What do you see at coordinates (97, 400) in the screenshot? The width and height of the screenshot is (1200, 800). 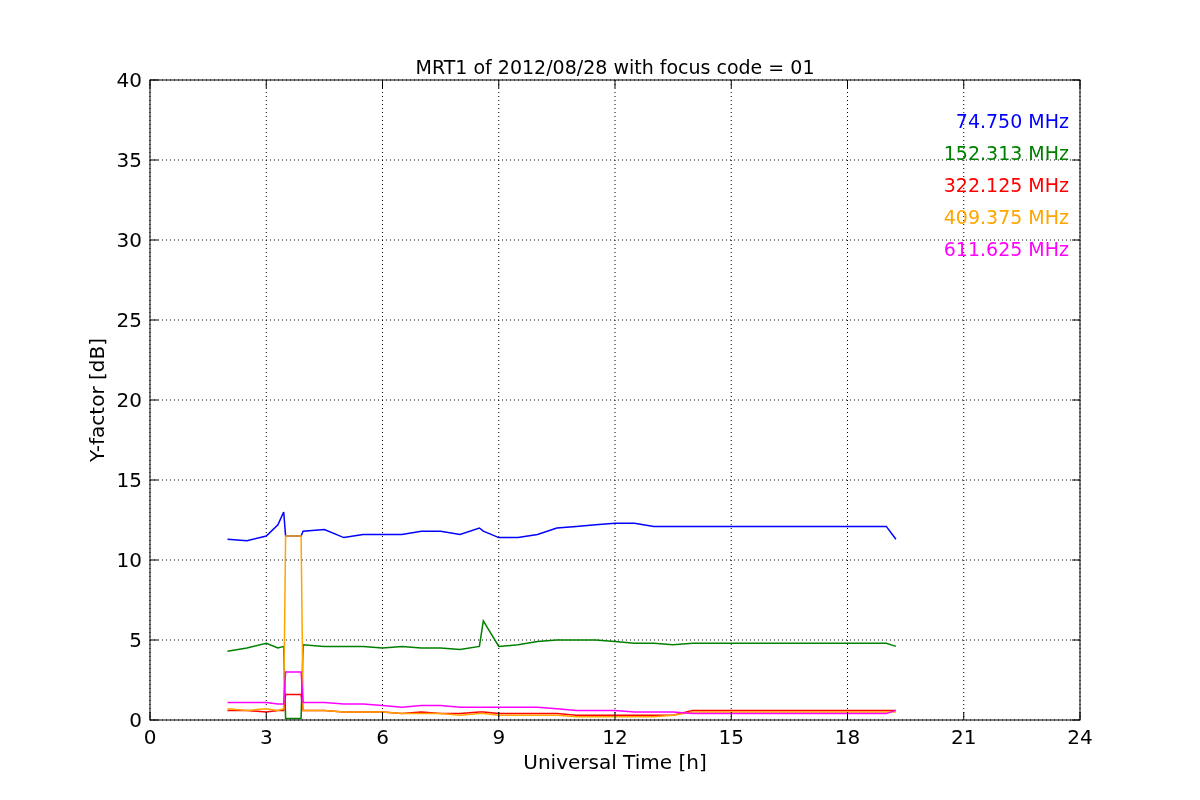 I see `y-axis-label: Y-factor [dB]` at bounding box center [97, 400].